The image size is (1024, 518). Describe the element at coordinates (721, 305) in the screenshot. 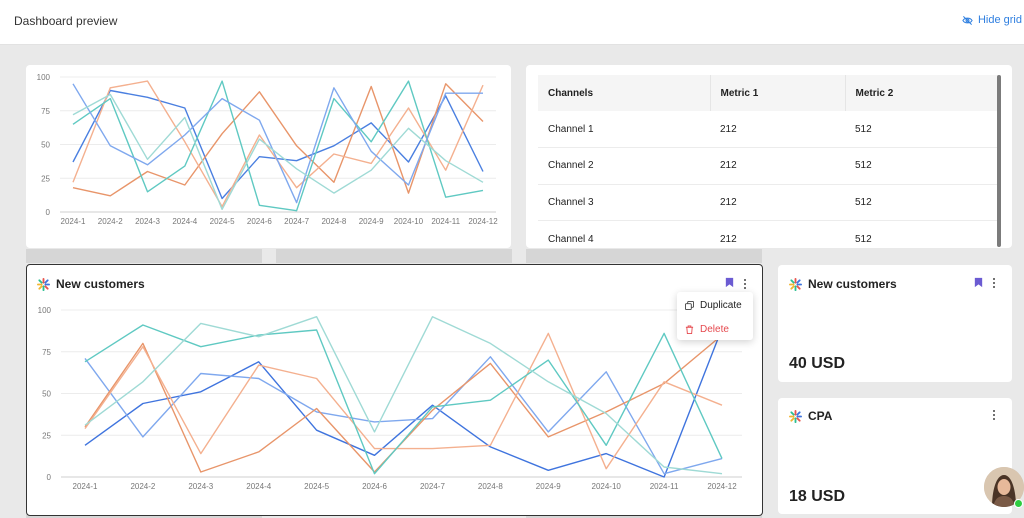

I see `duplicate-label: Duplicate` at that location.